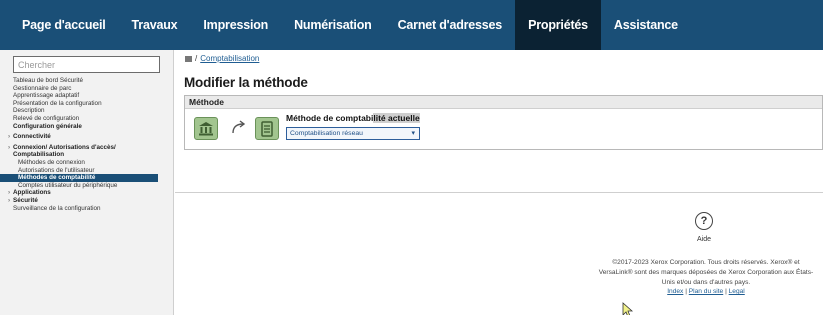 The image size is (823, 315). What do you see at coordinates (87, 137) in the screenshot?
I see `sidebar-item-connectivity: Connectivité` at bounding box center [87, 137].